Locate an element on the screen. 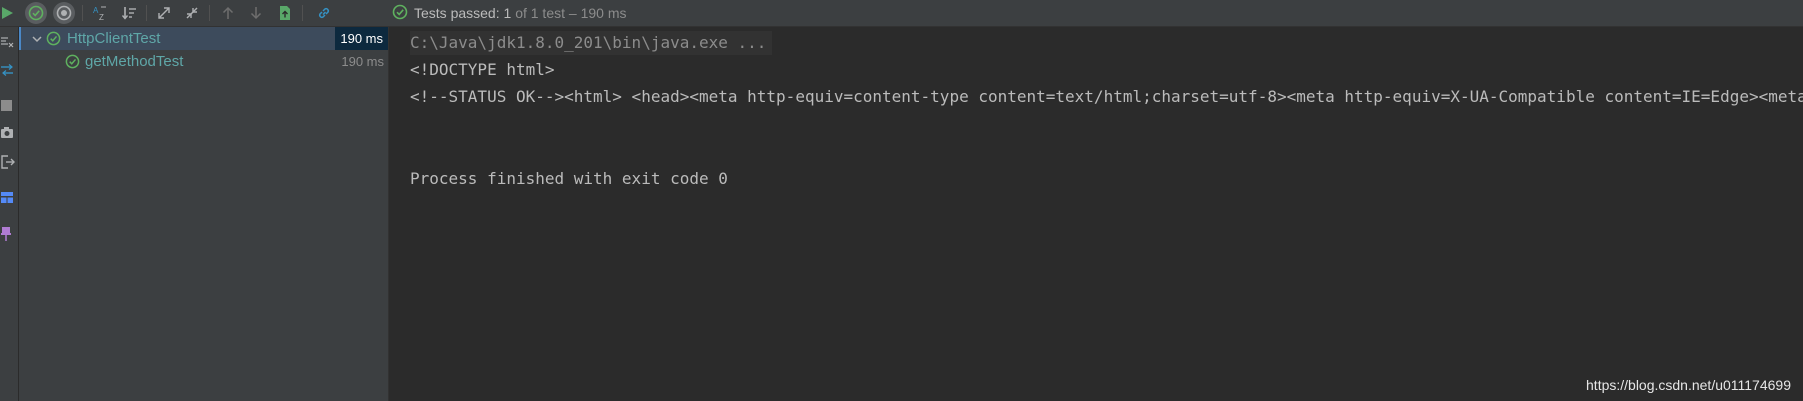 The image size is (1803, 401). console-line: <!DOCTYPE html> is located at coordinates (482, 69).